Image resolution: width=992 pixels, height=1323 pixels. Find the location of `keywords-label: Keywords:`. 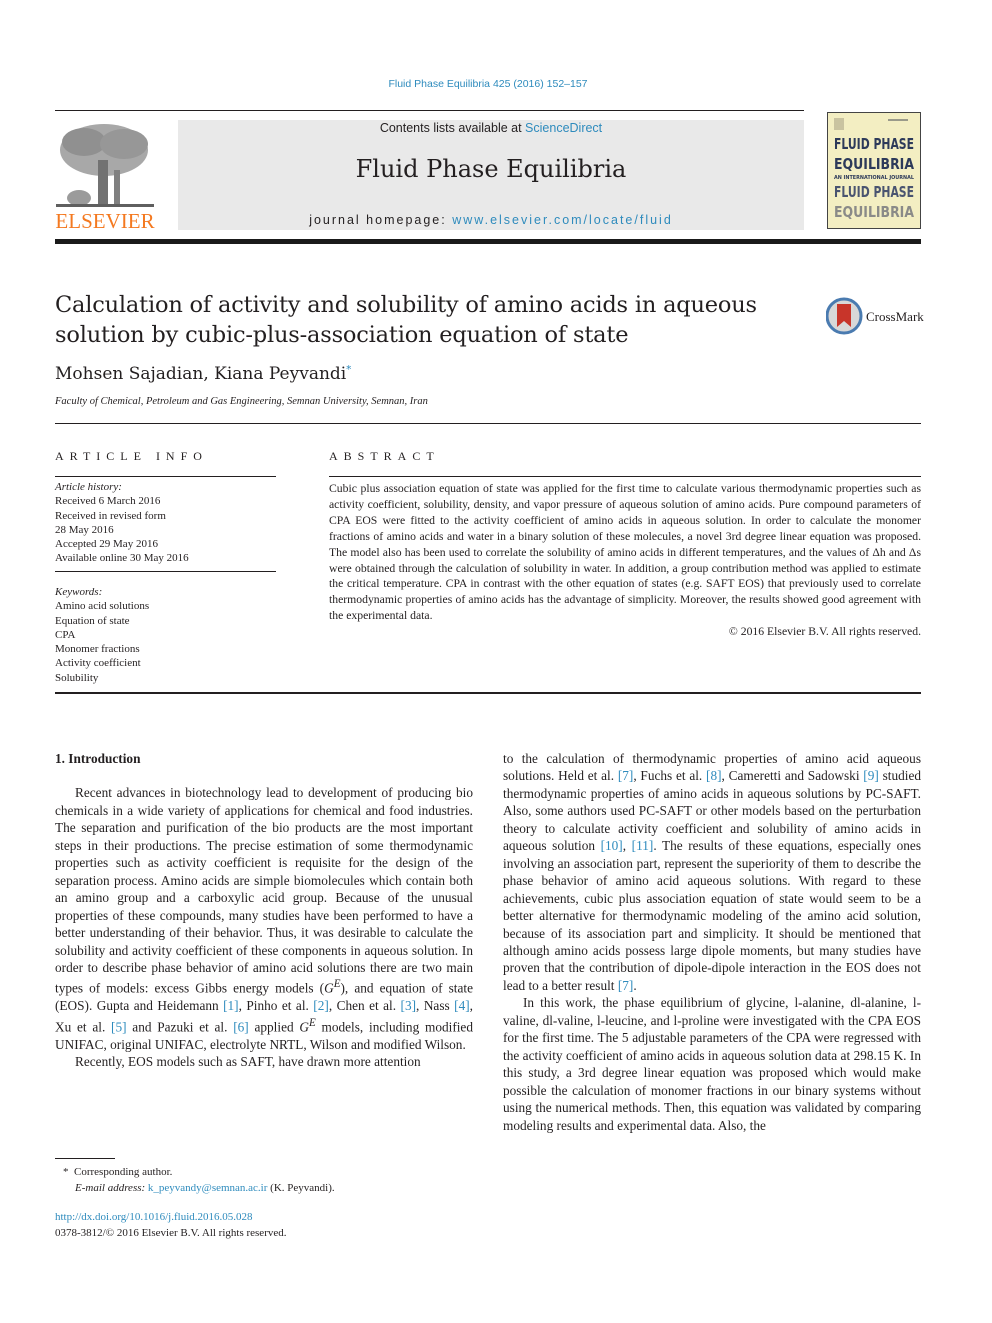

keywords-label: Keywords: is located at coordinates (79, 592).